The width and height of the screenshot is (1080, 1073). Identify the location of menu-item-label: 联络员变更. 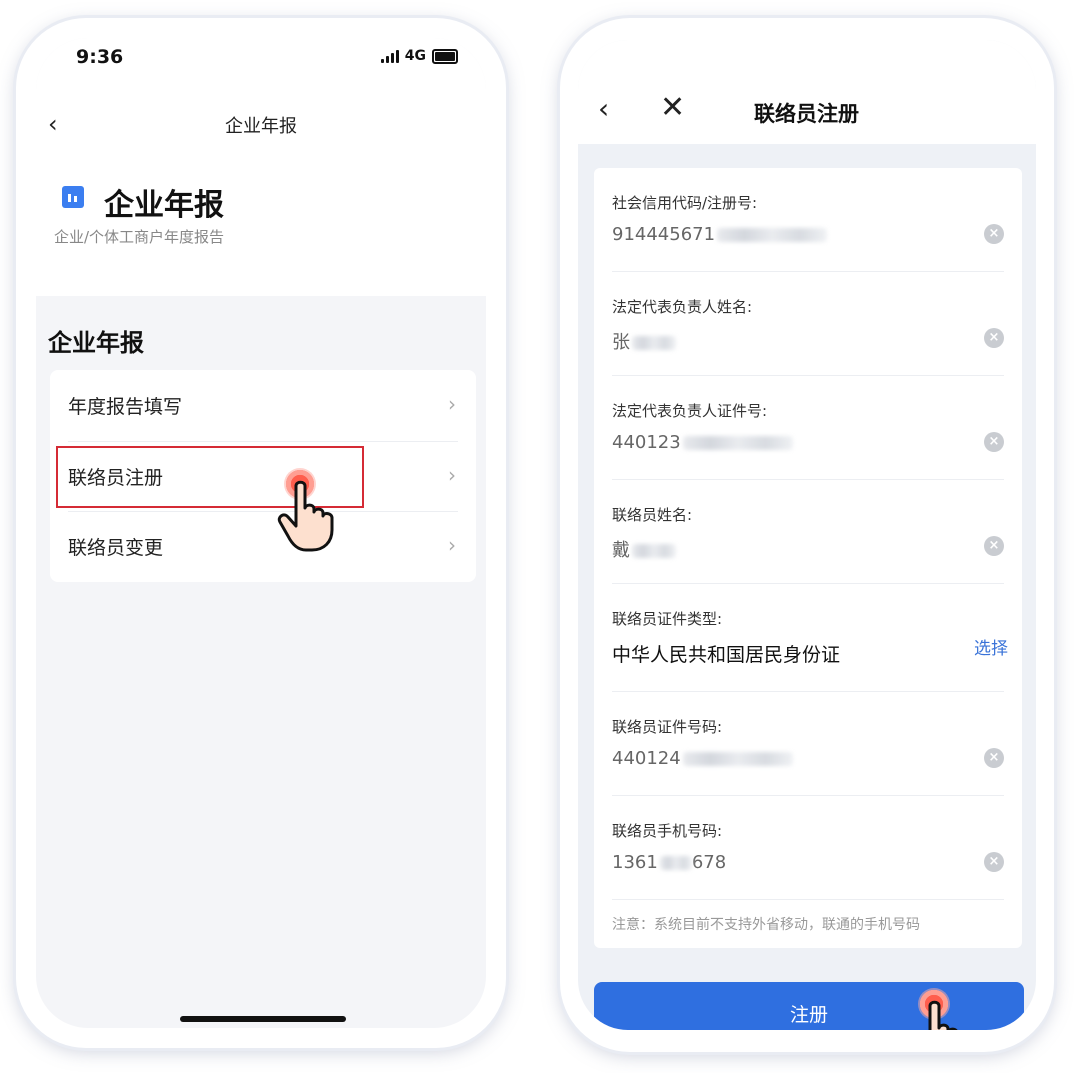
(116, 548).